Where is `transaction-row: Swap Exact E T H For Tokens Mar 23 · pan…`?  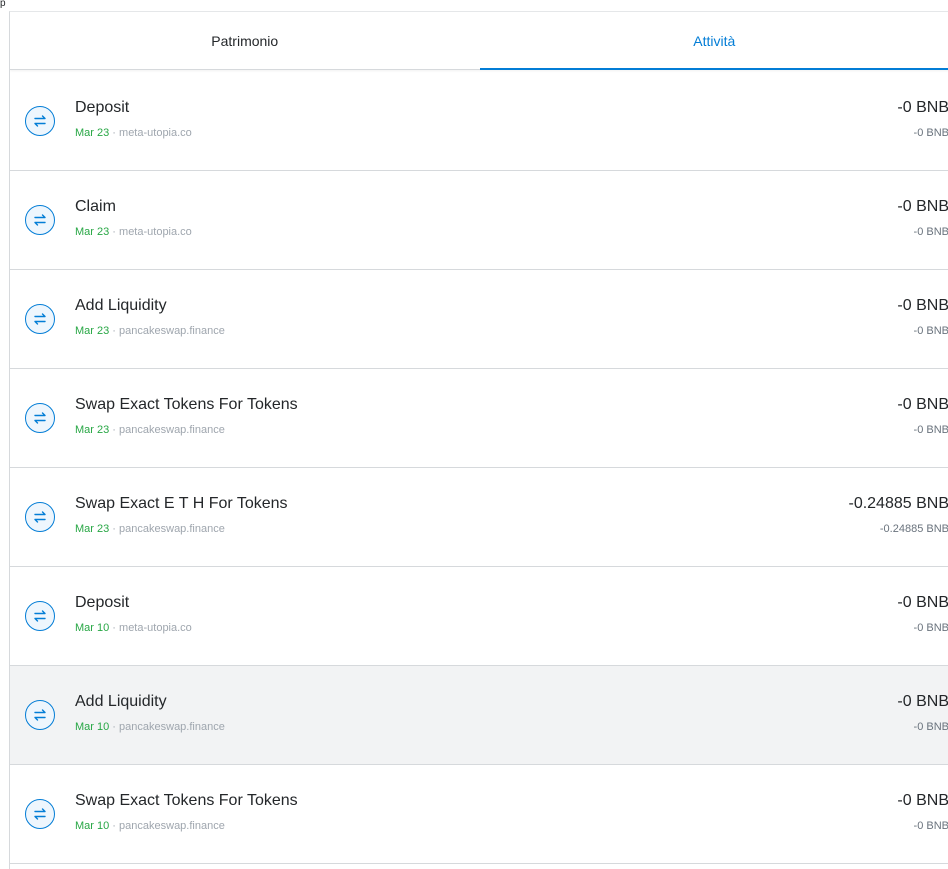 transaction-row: Swap Exact E T H For Tokens Mar 23 · pan… is located at coordinates (479, 517).